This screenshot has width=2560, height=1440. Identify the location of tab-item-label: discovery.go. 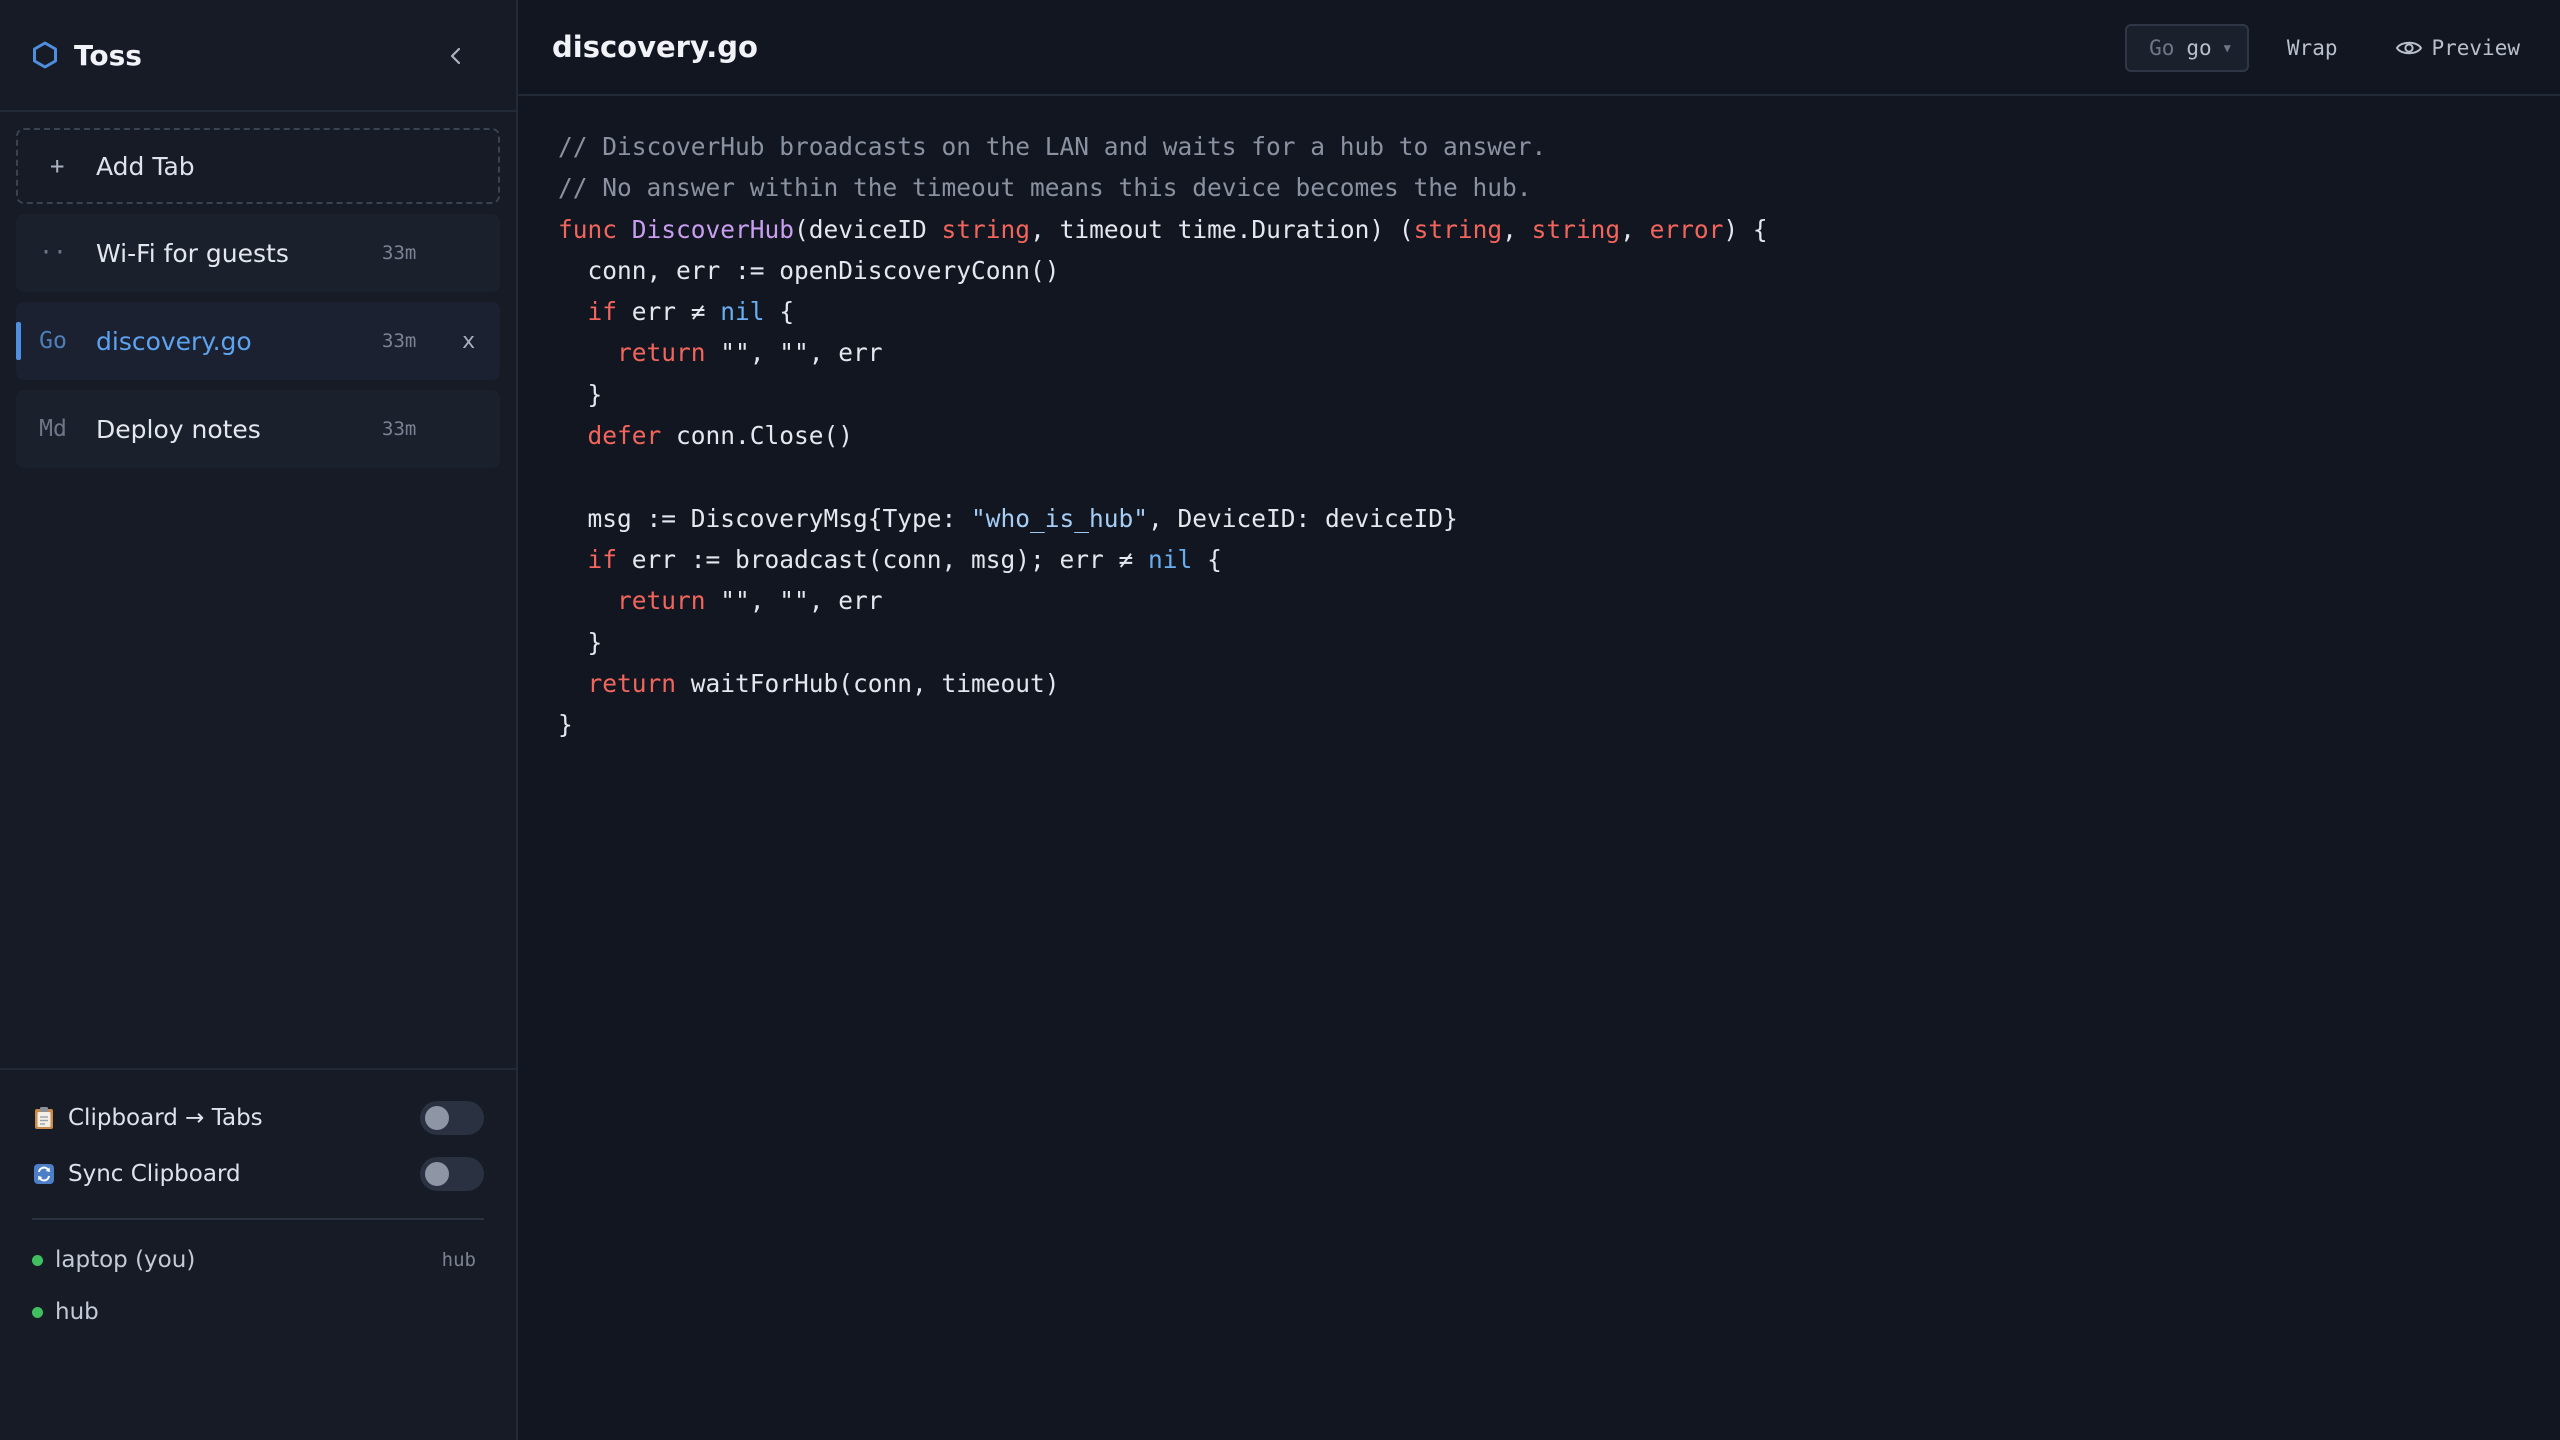
(174, 341).